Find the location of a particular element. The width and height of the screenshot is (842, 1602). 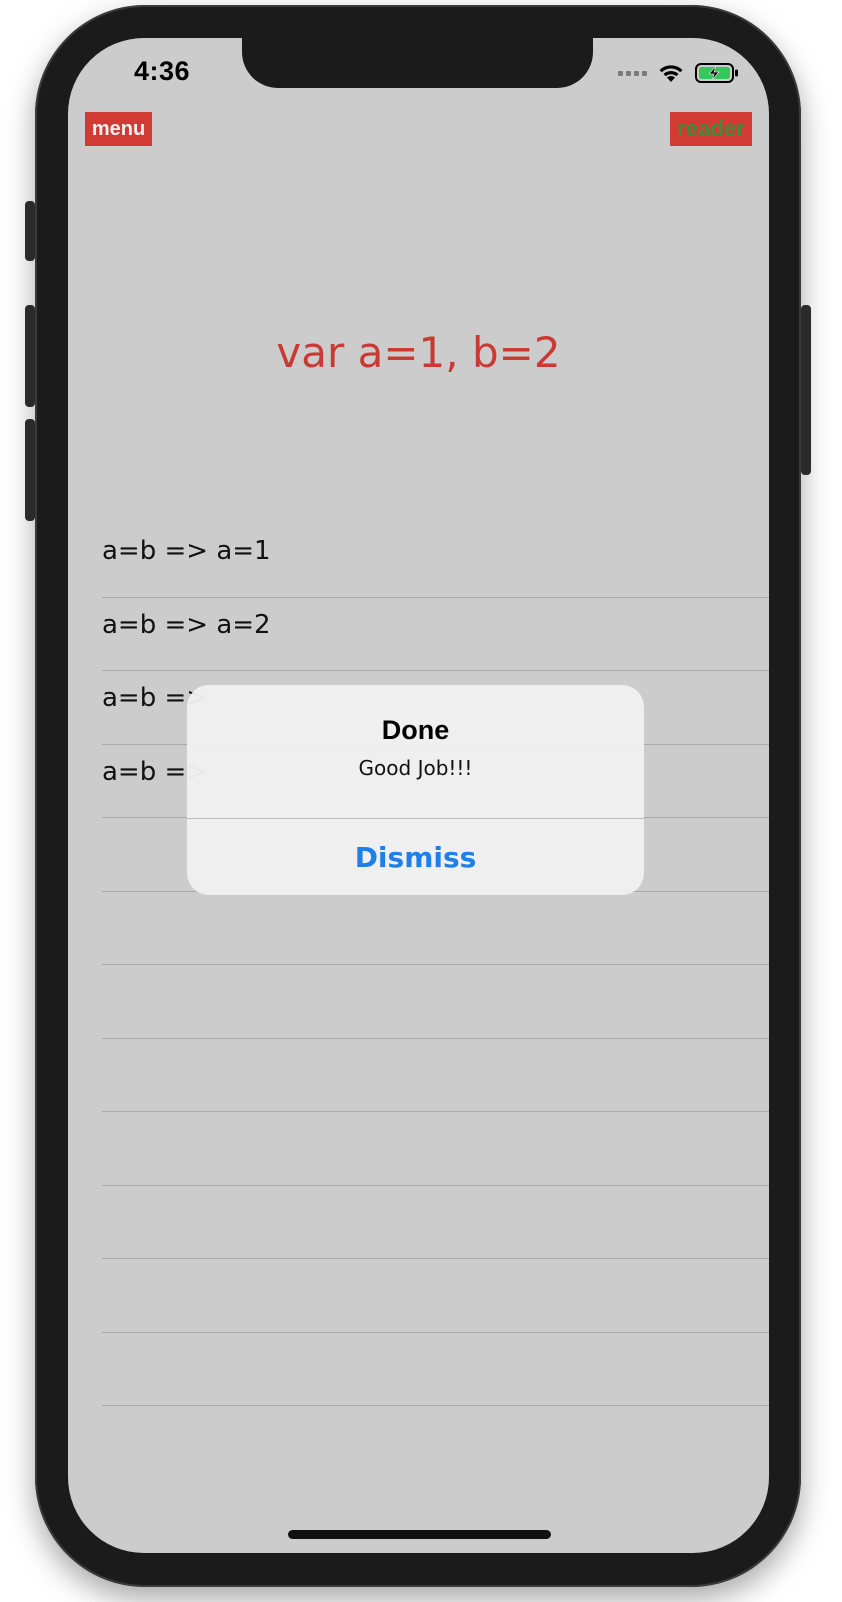

mute-switch is located at coordinates (30, 231).